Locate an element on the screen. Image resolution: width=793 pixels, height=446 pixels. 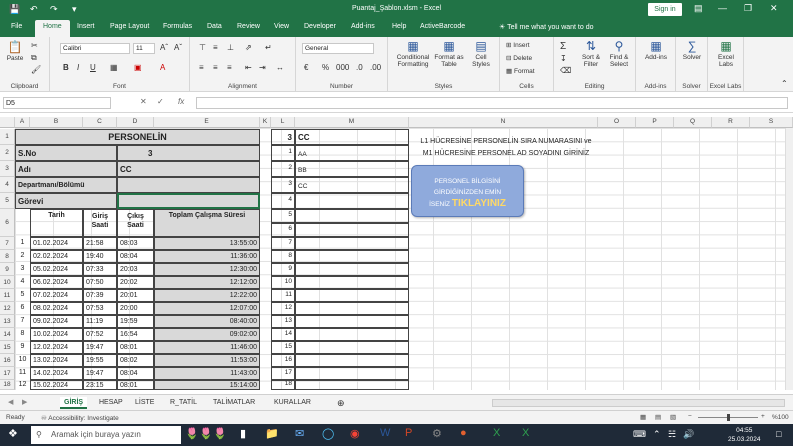
formula-input is located at coordinates (492, 103).